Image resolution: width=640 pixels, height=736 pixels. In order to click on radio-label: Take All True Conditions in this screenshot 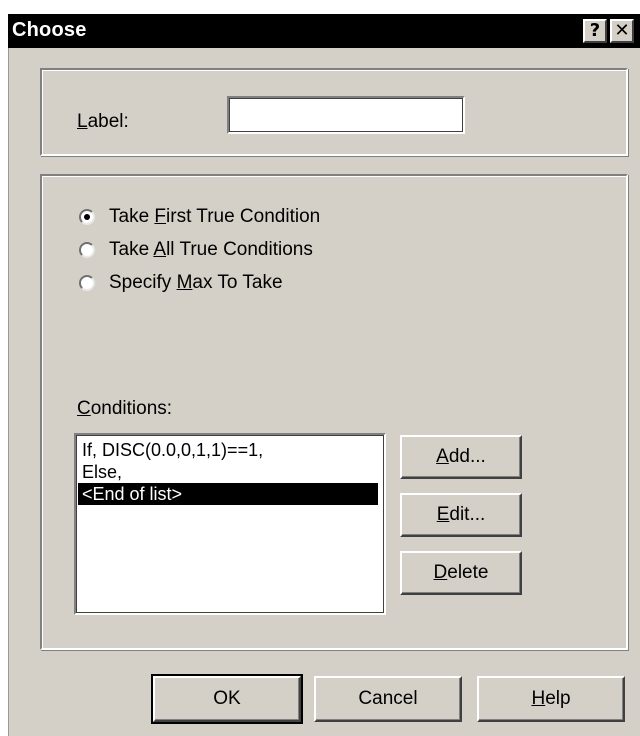, I will do `click(211, 249)`.